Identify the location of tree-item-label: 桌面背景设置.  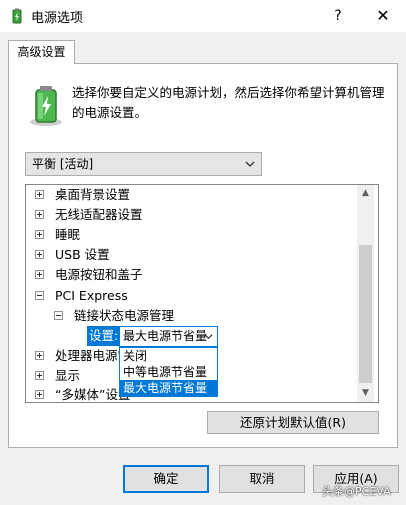
(93, 194).